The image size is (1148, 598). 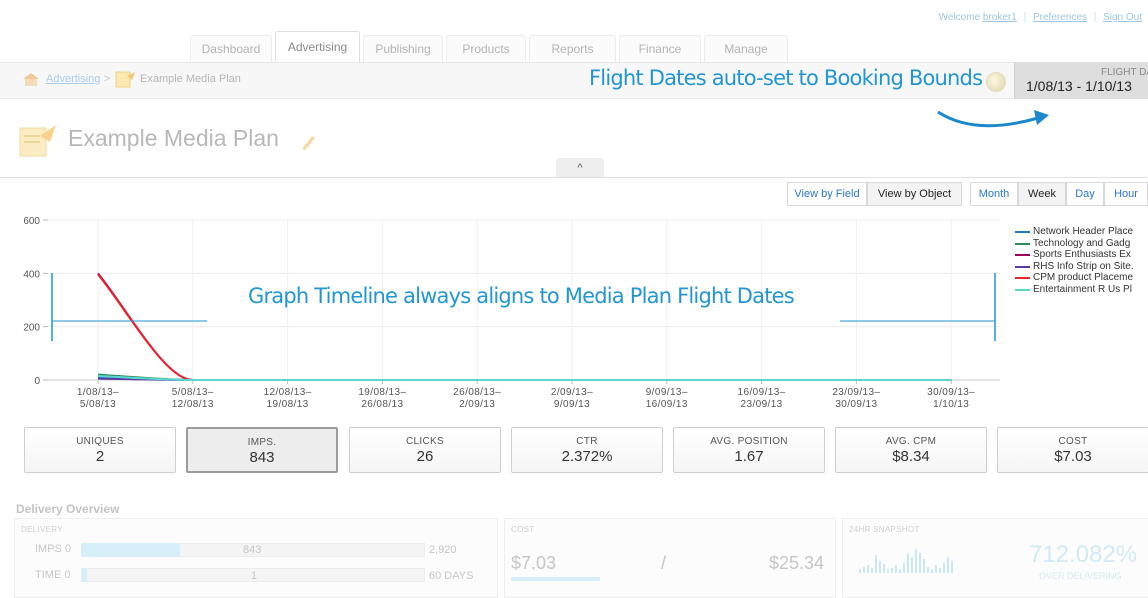 I want to click on week-button: Week, so click(x=1042, y=194).